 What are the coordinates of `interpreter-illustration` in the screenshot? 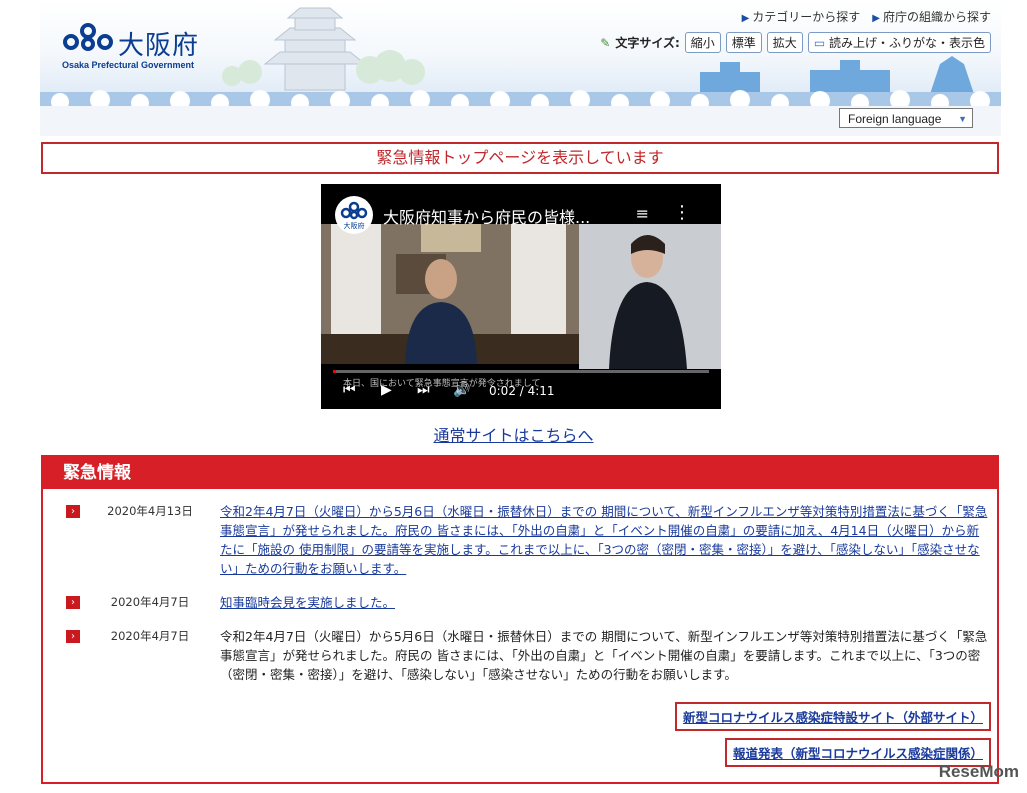 It's located at (650, 296).